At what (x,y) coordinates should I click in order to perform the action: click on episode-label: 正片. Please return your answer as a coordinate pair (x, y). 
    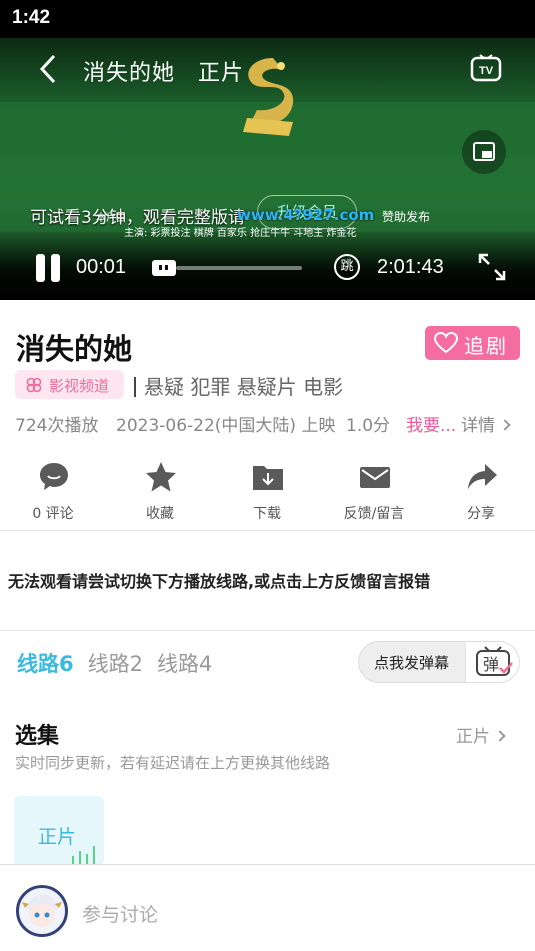
    Looking at the image, I should click on (57, 837).